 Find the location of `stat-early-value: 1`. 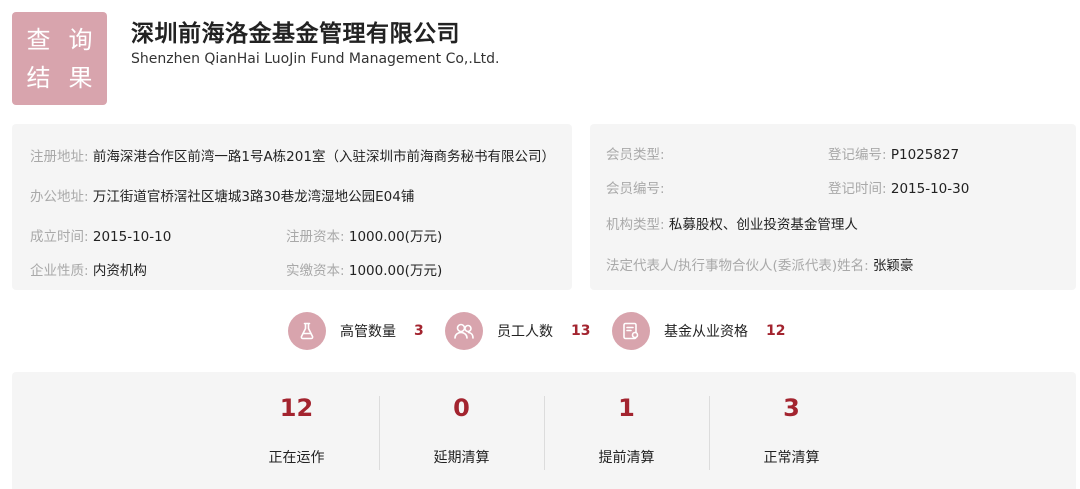

stat-early-value: 1 is located at coordinates (626, 408).